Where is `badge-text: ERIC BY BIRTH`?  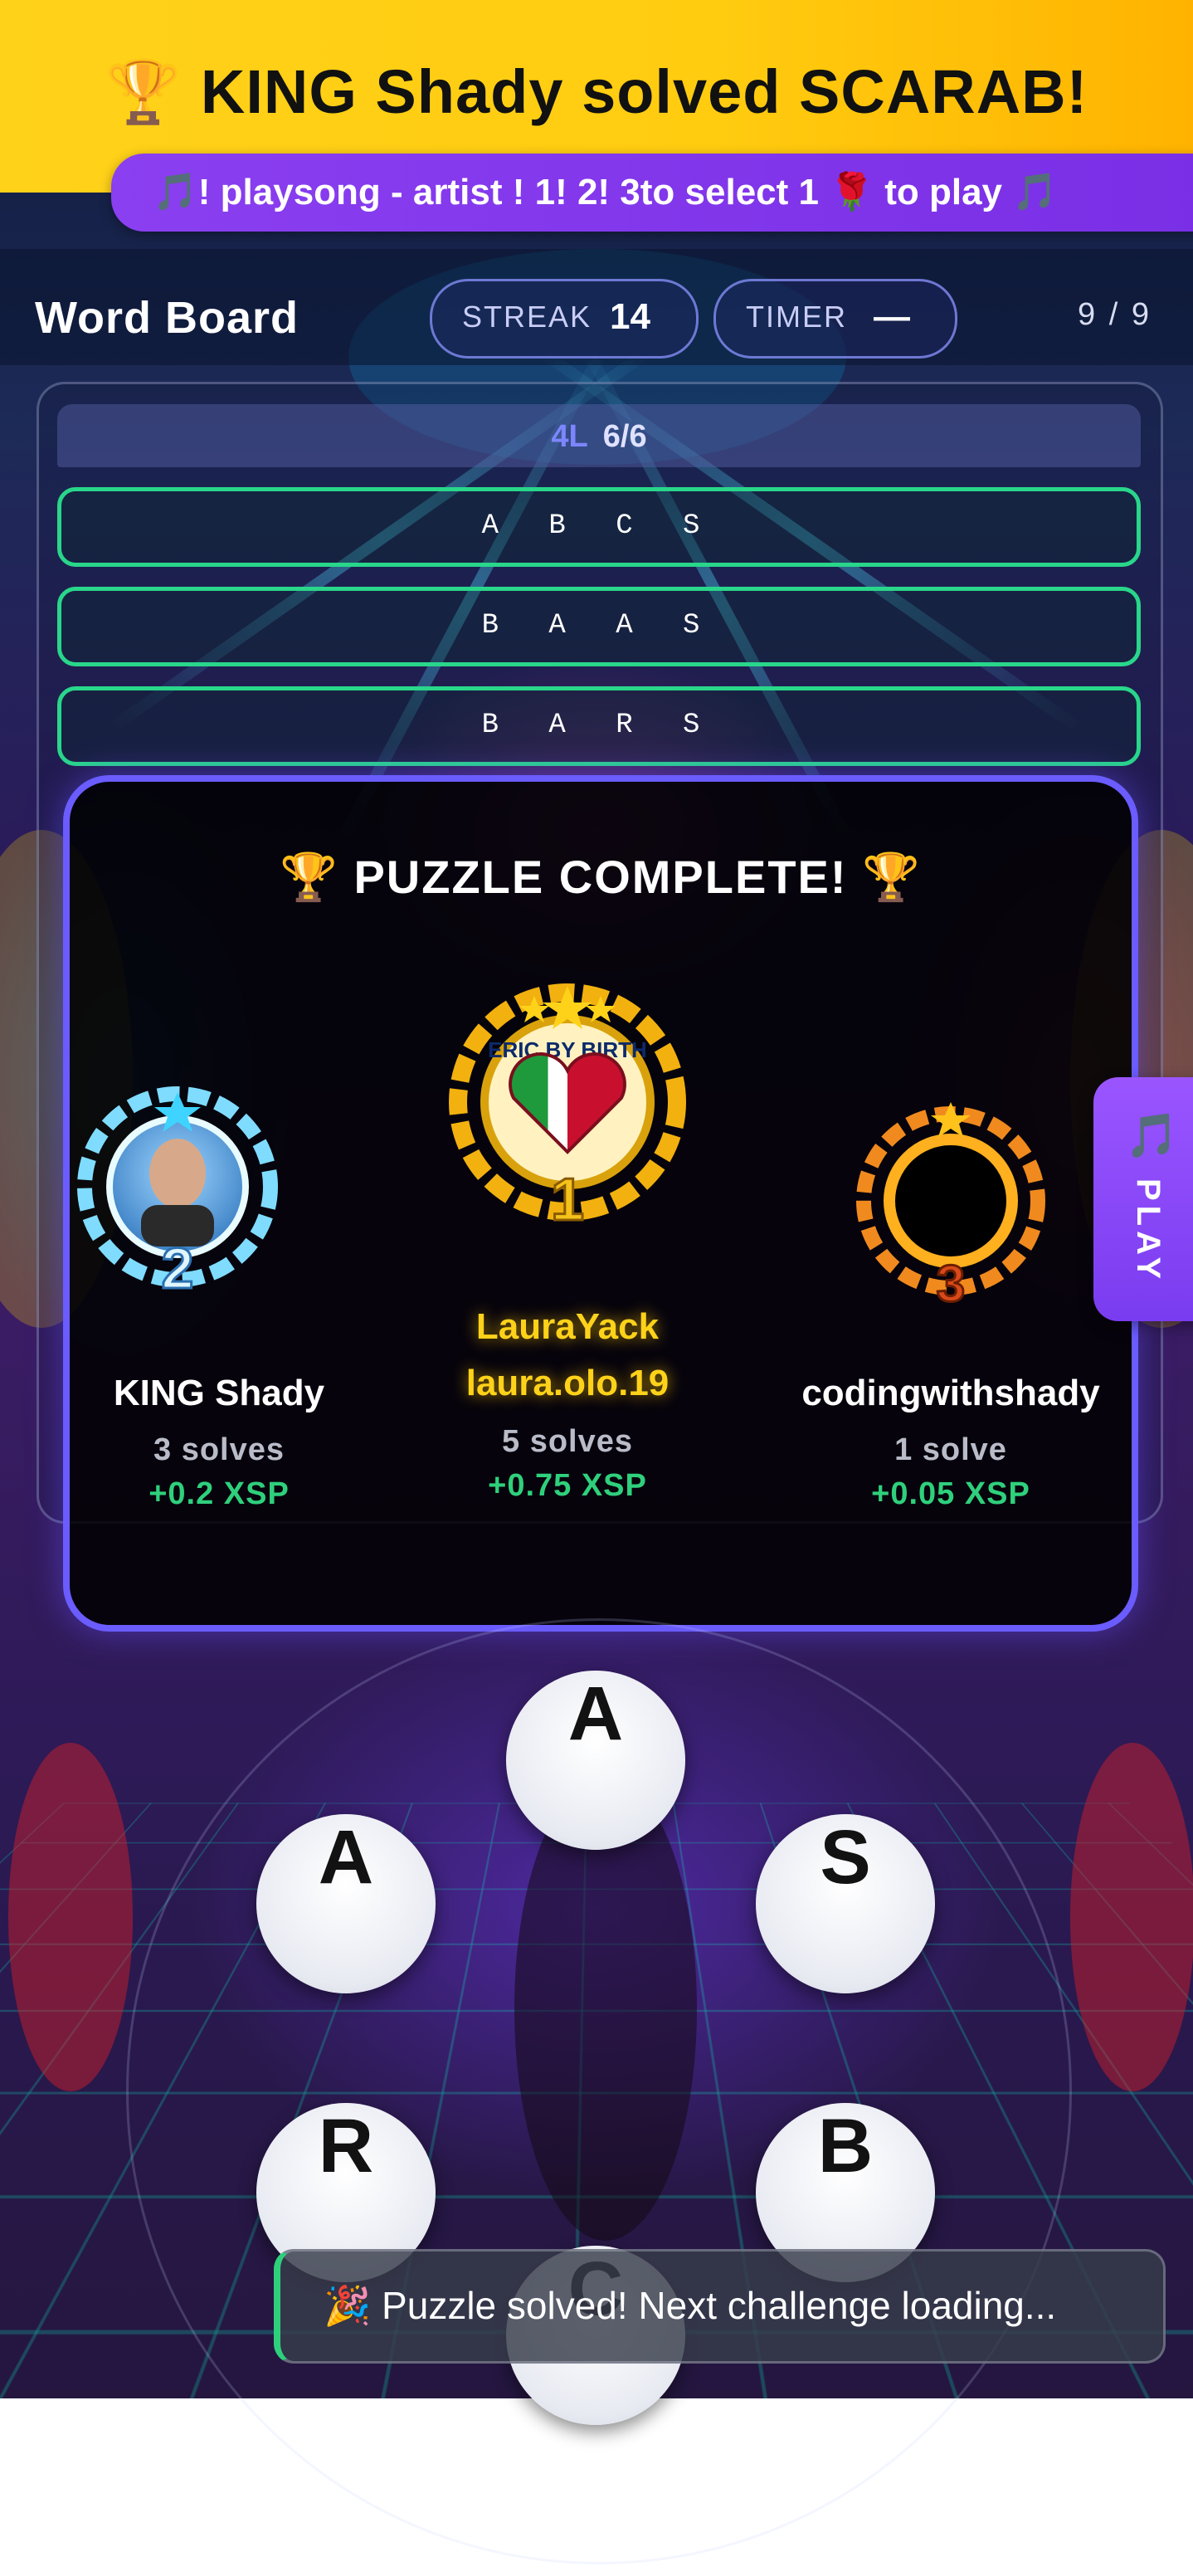 badge-text: ERIC BY BIRTH is located at coordinates (567, 1049).